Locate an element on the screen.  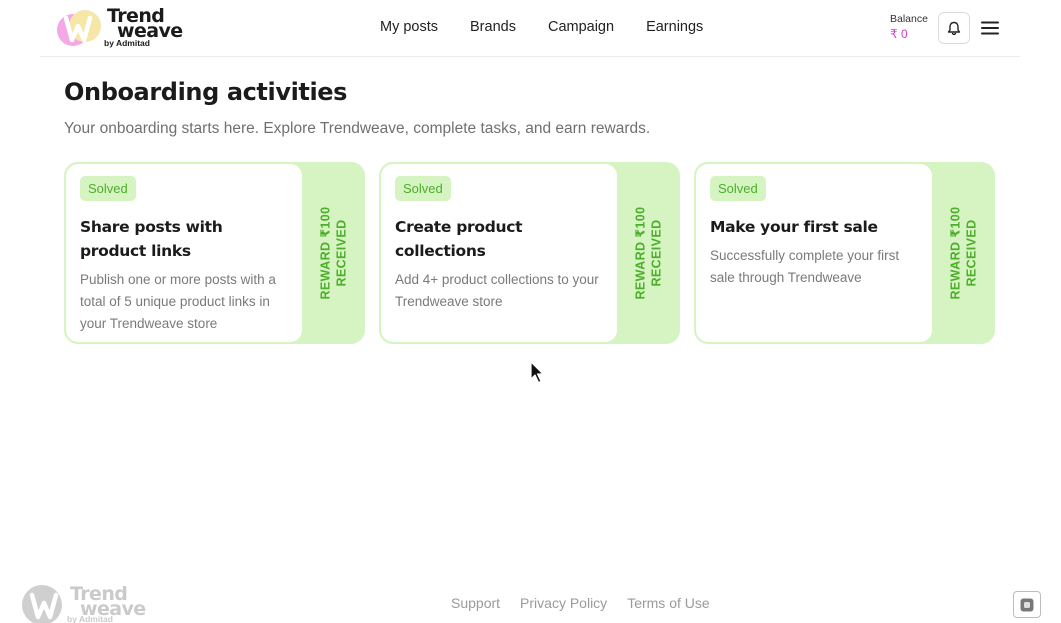
trendweave-logo: Trend weave by Admitad is located at coordinates (122, 28).